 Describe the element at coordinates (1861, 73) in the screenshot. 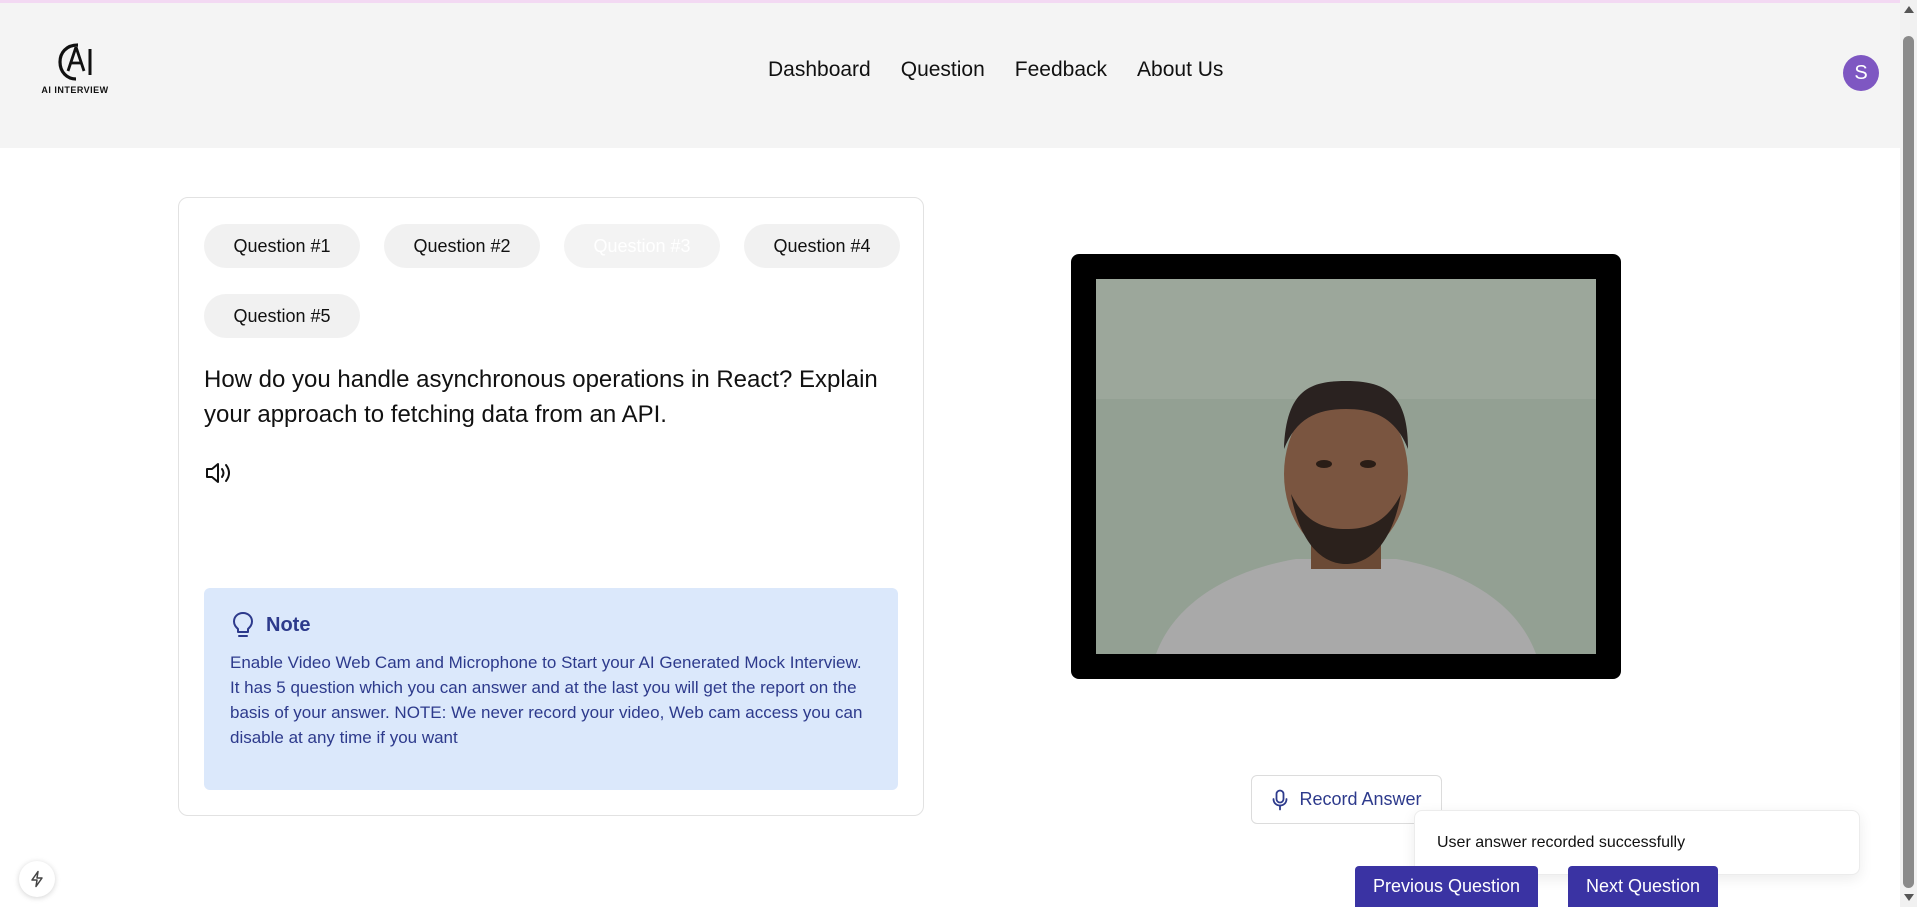

I see `user-avatar: S` at that location.